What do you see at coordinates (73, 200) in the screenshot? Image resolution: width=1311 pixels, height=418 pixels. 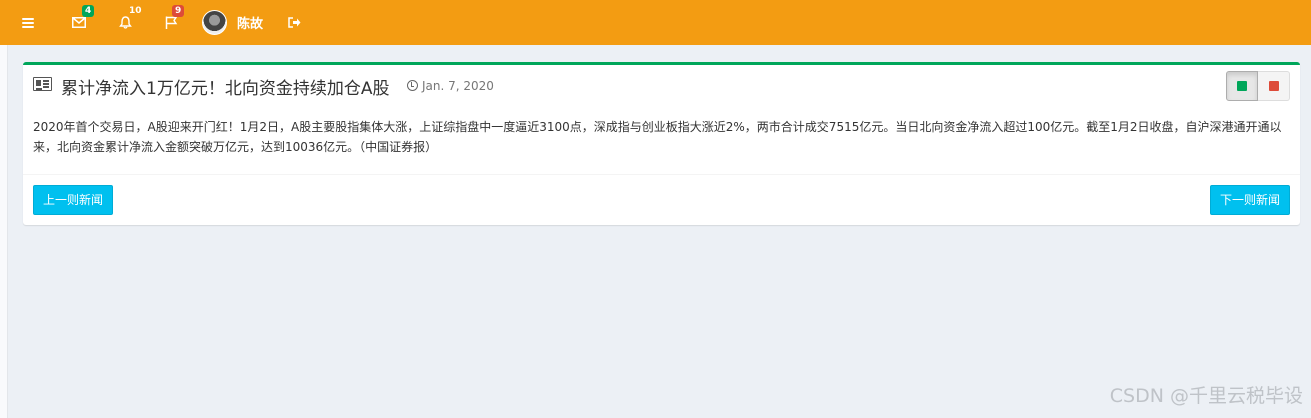 I see `previous-news-button: 上一则新闻` at bounding box center [73, 200].